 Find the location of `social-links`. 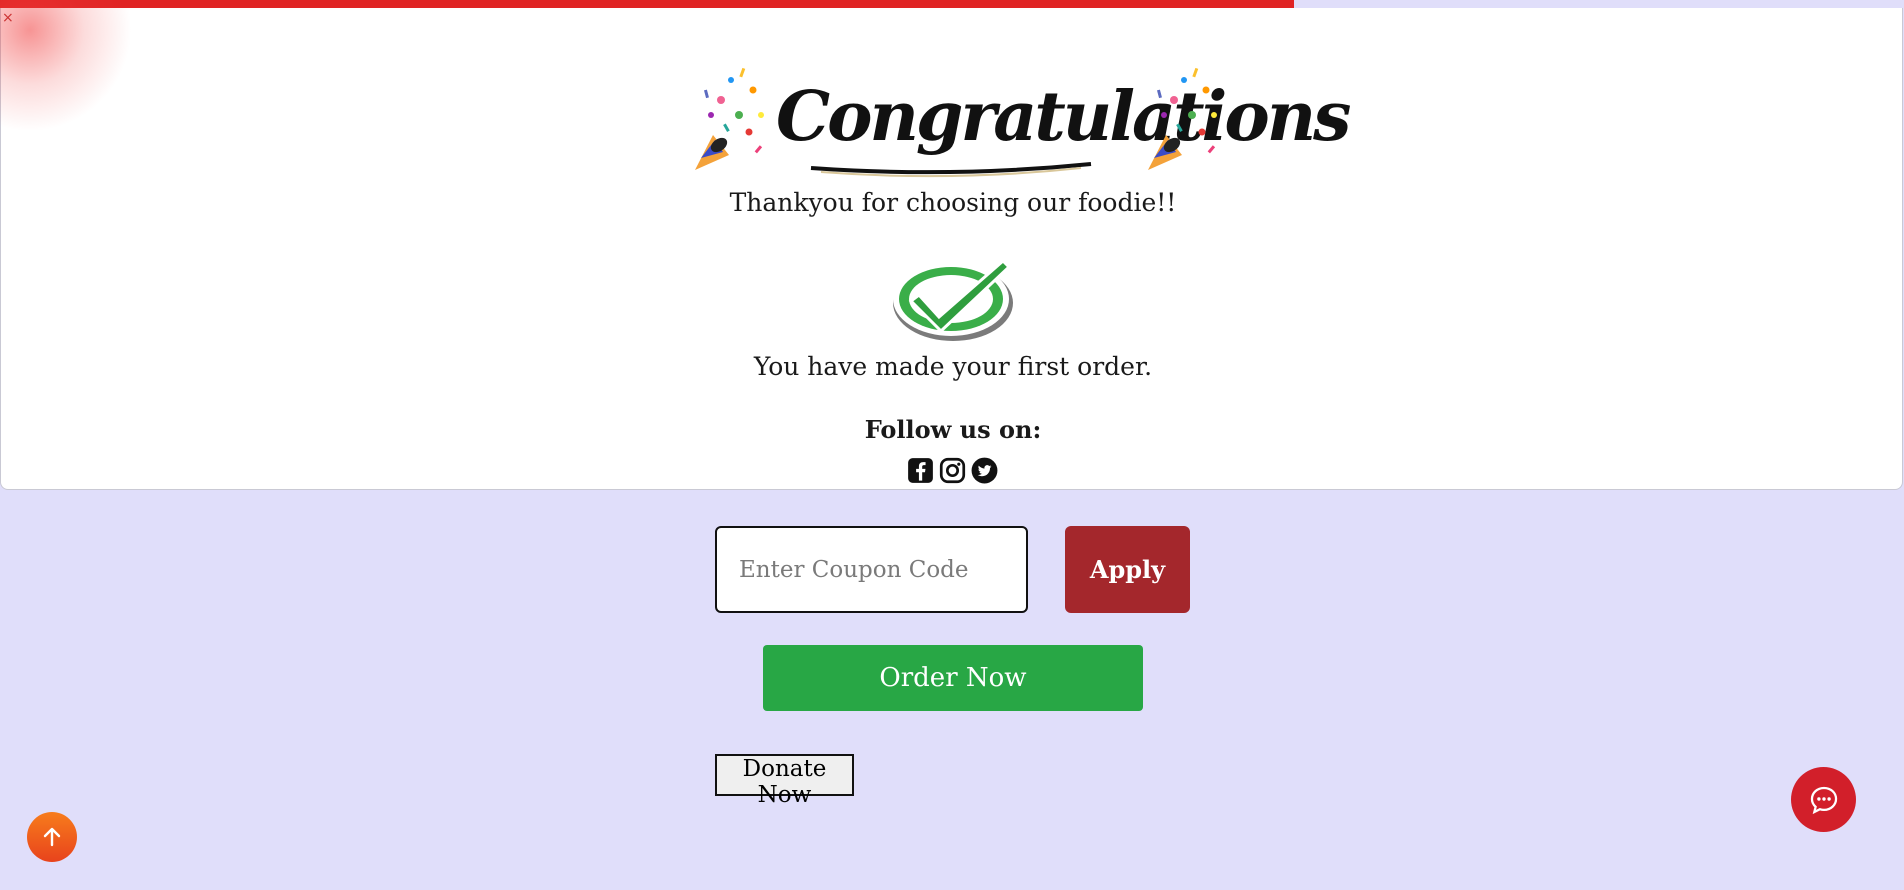

social-links is located at coordinates (952, 470).